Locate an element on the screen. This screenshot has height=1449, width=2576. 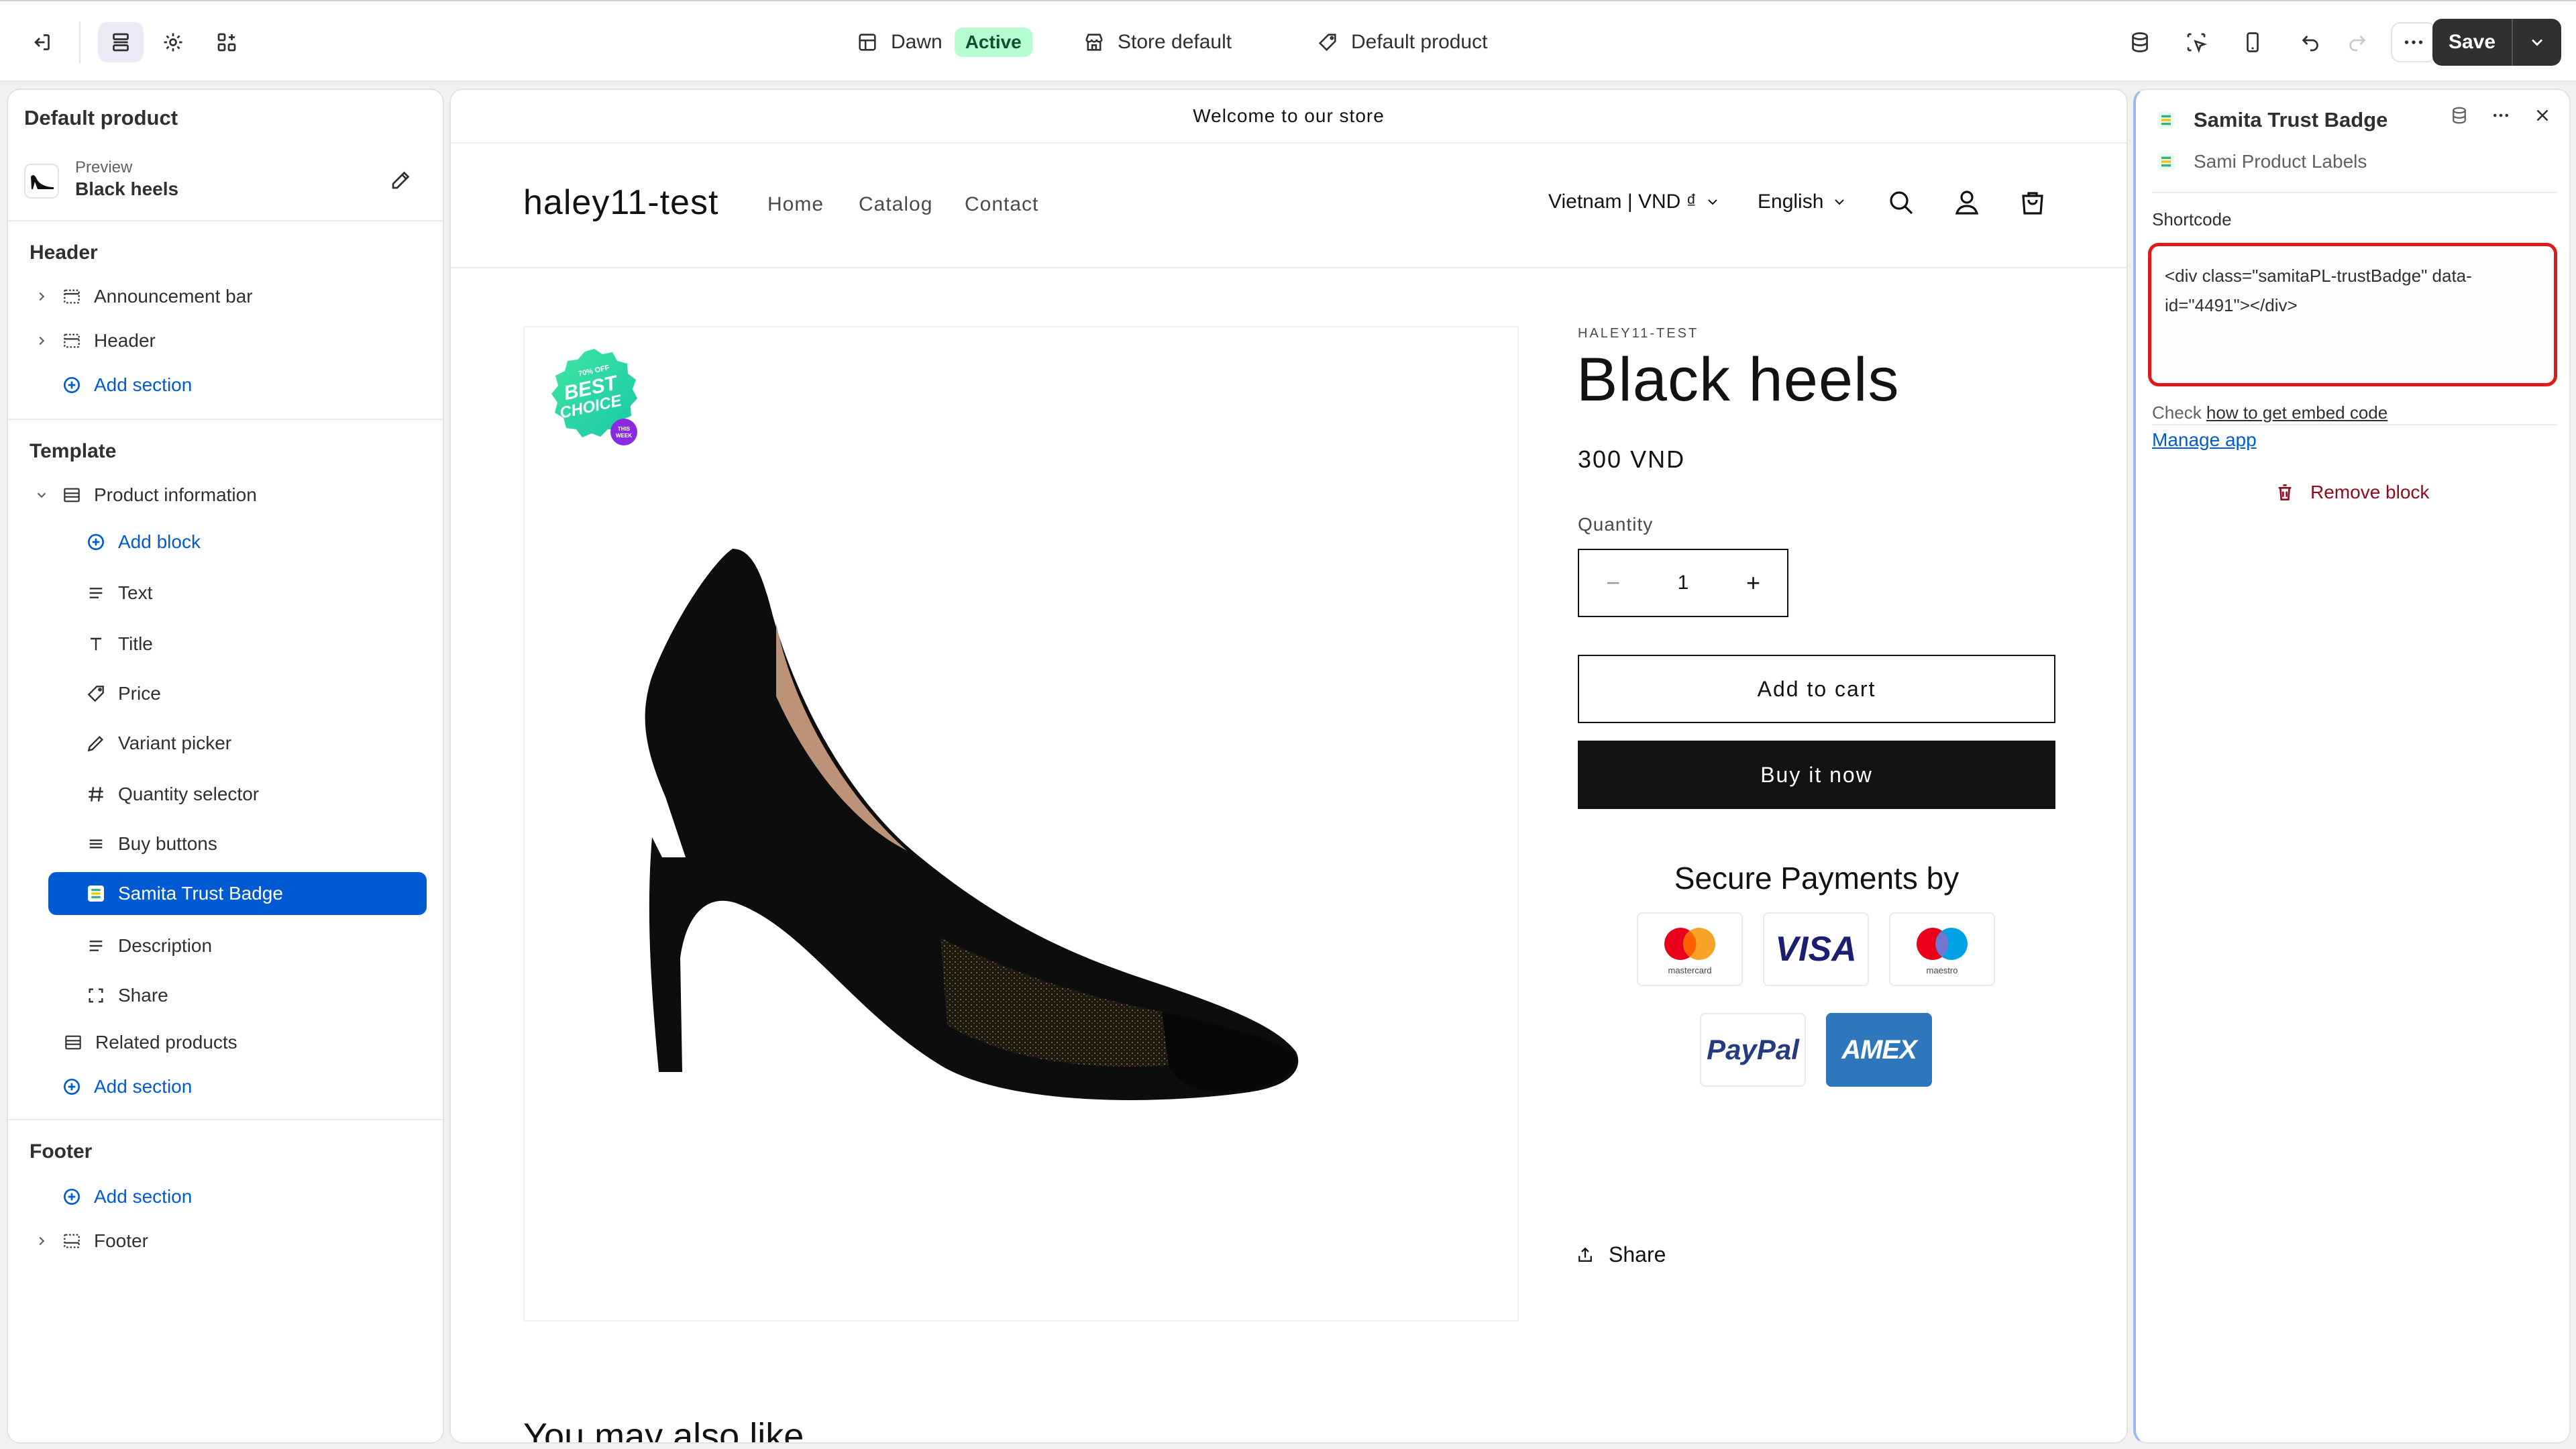
share-button: Share is located at coordinates (1620, 1254).